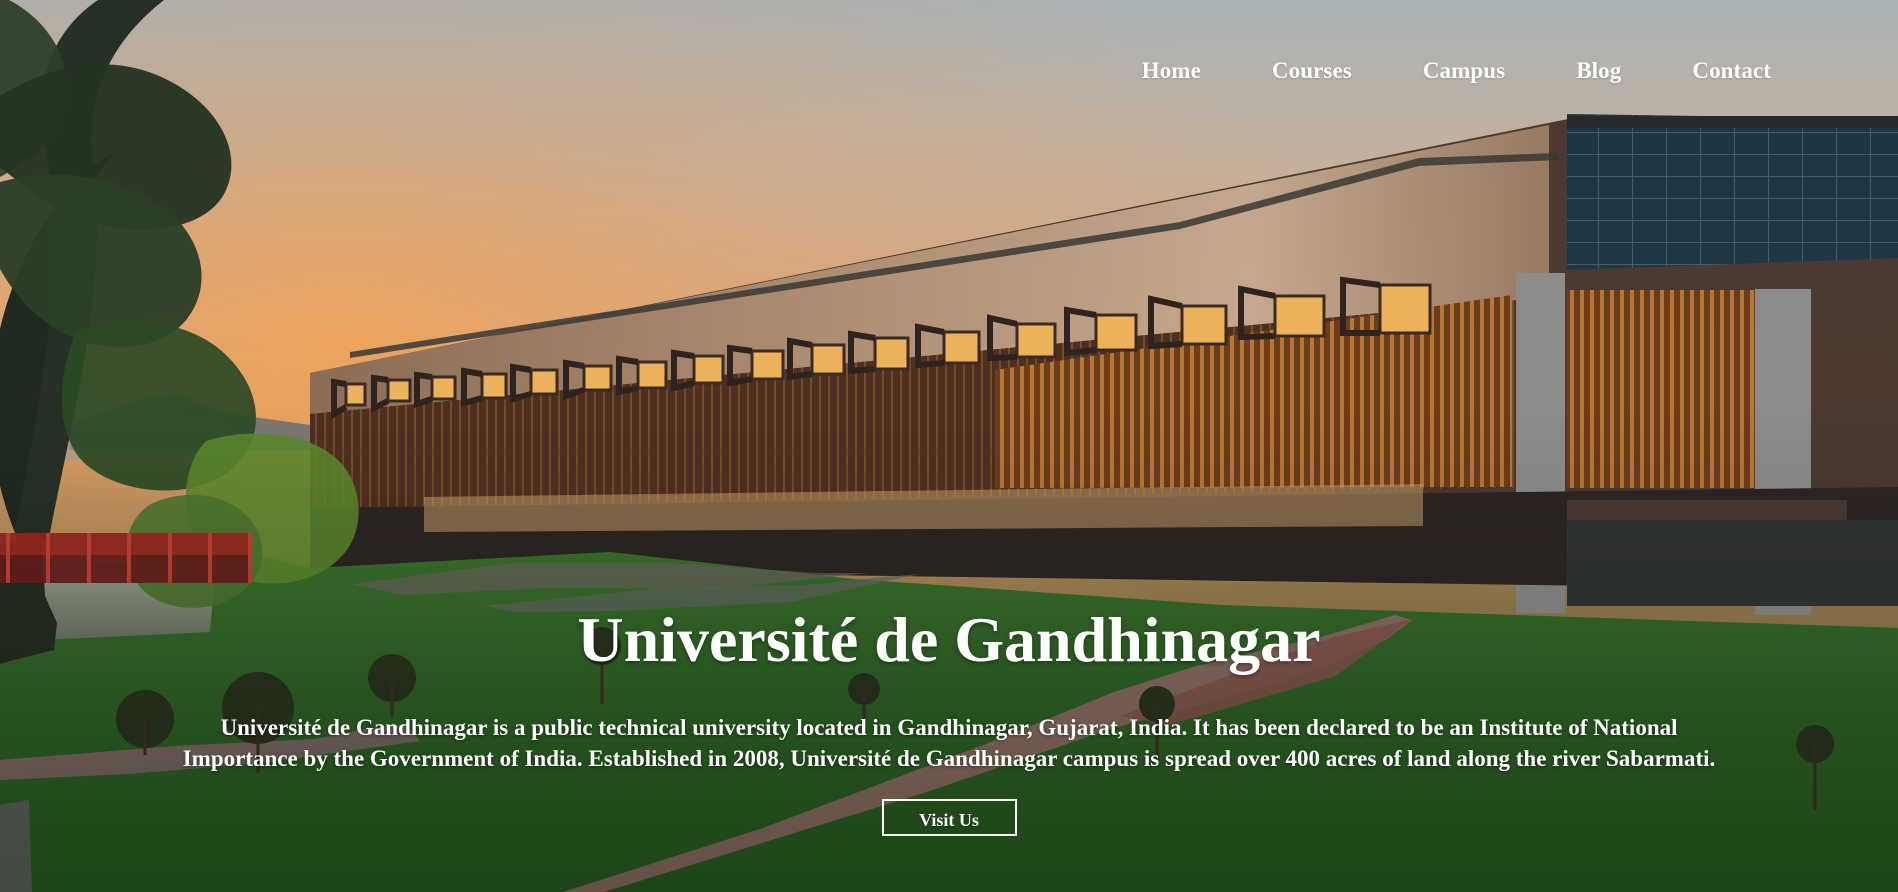 The image size is (1898, 892). I want to click on nav-courses-link: Courses, so click(1312, 71).